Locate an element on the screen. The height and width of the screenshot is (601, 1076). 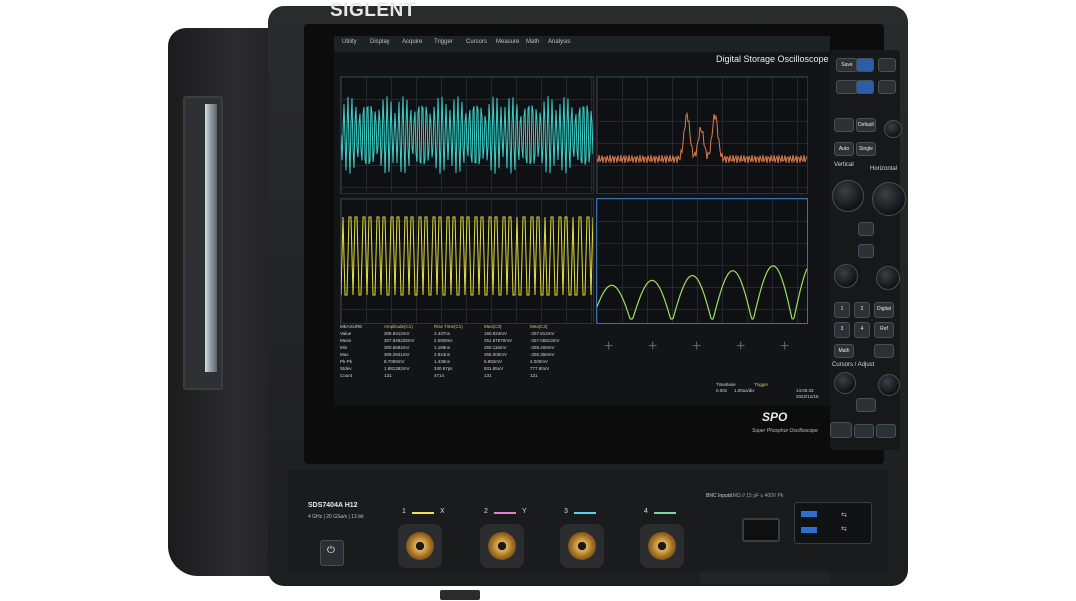
channel-2-button: 2 is located at coordinates (862, 310).